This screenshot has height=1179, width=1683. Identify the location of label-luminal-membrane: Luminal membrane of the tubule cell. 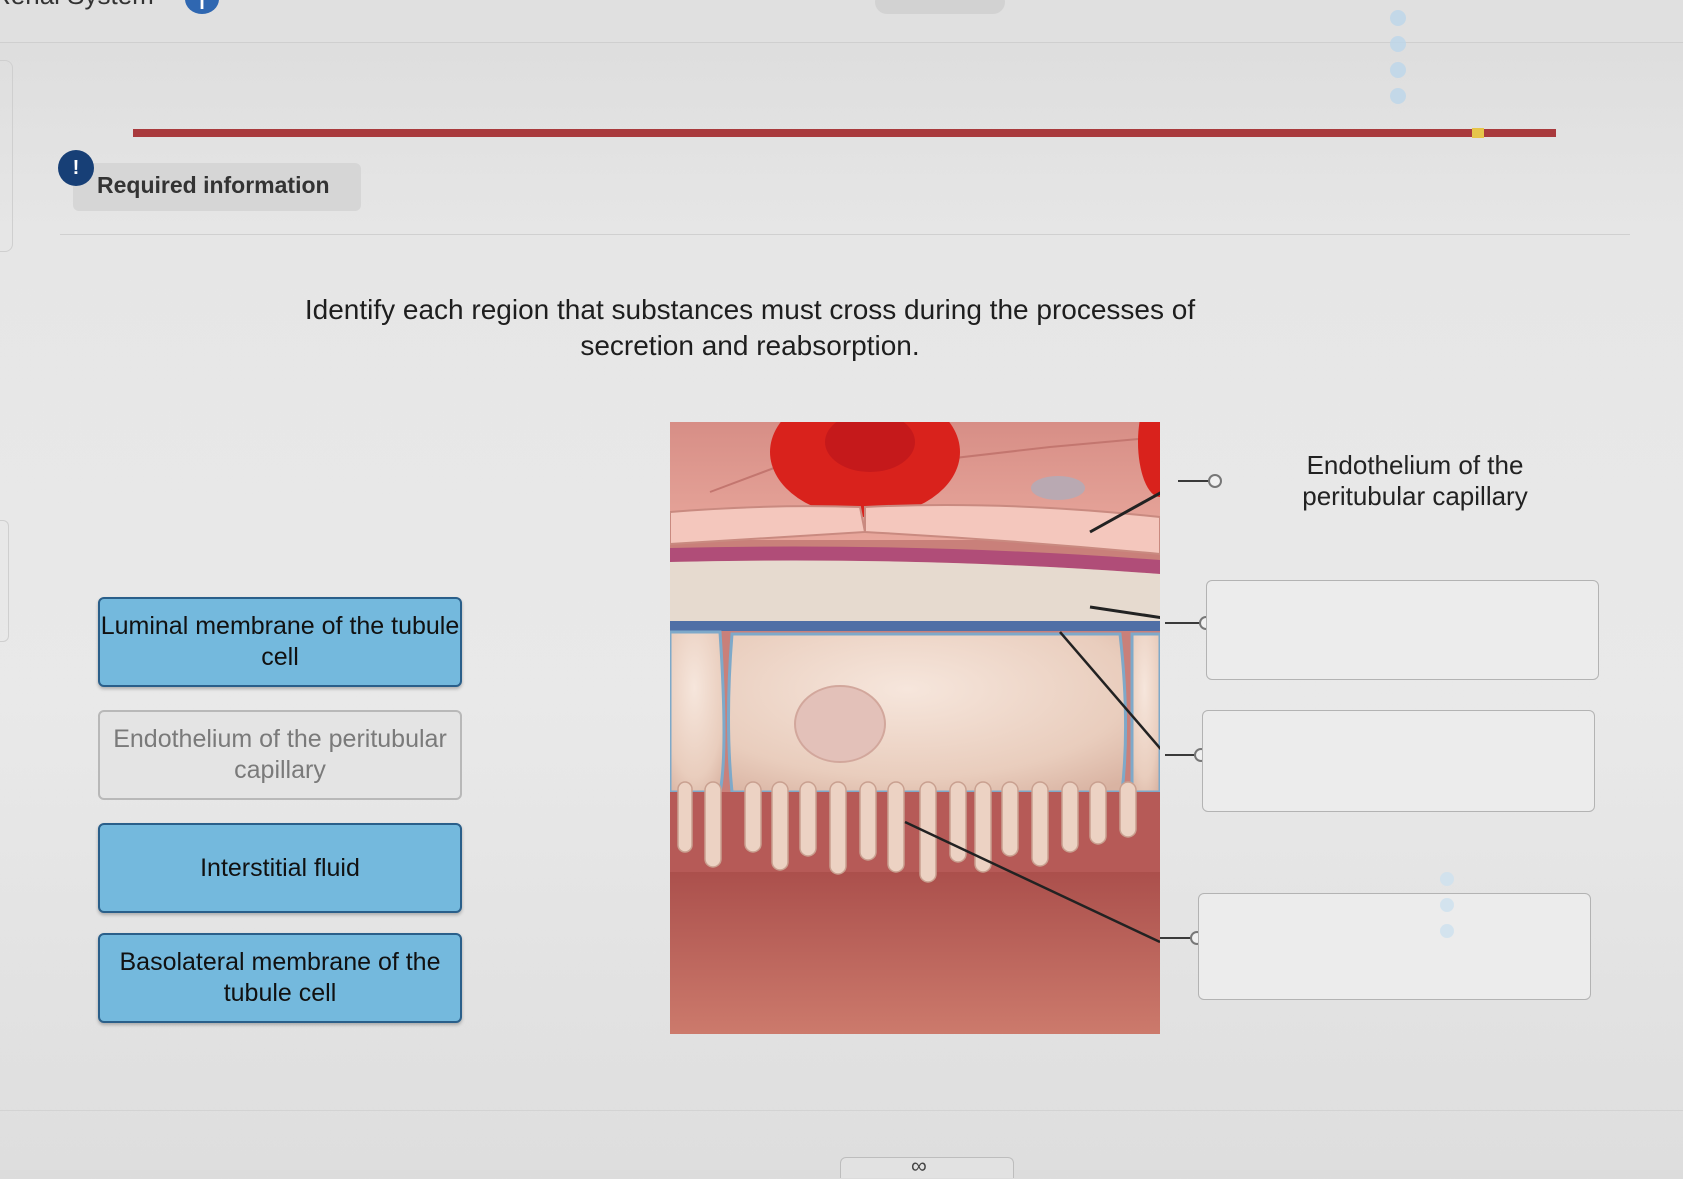
(280, 642).